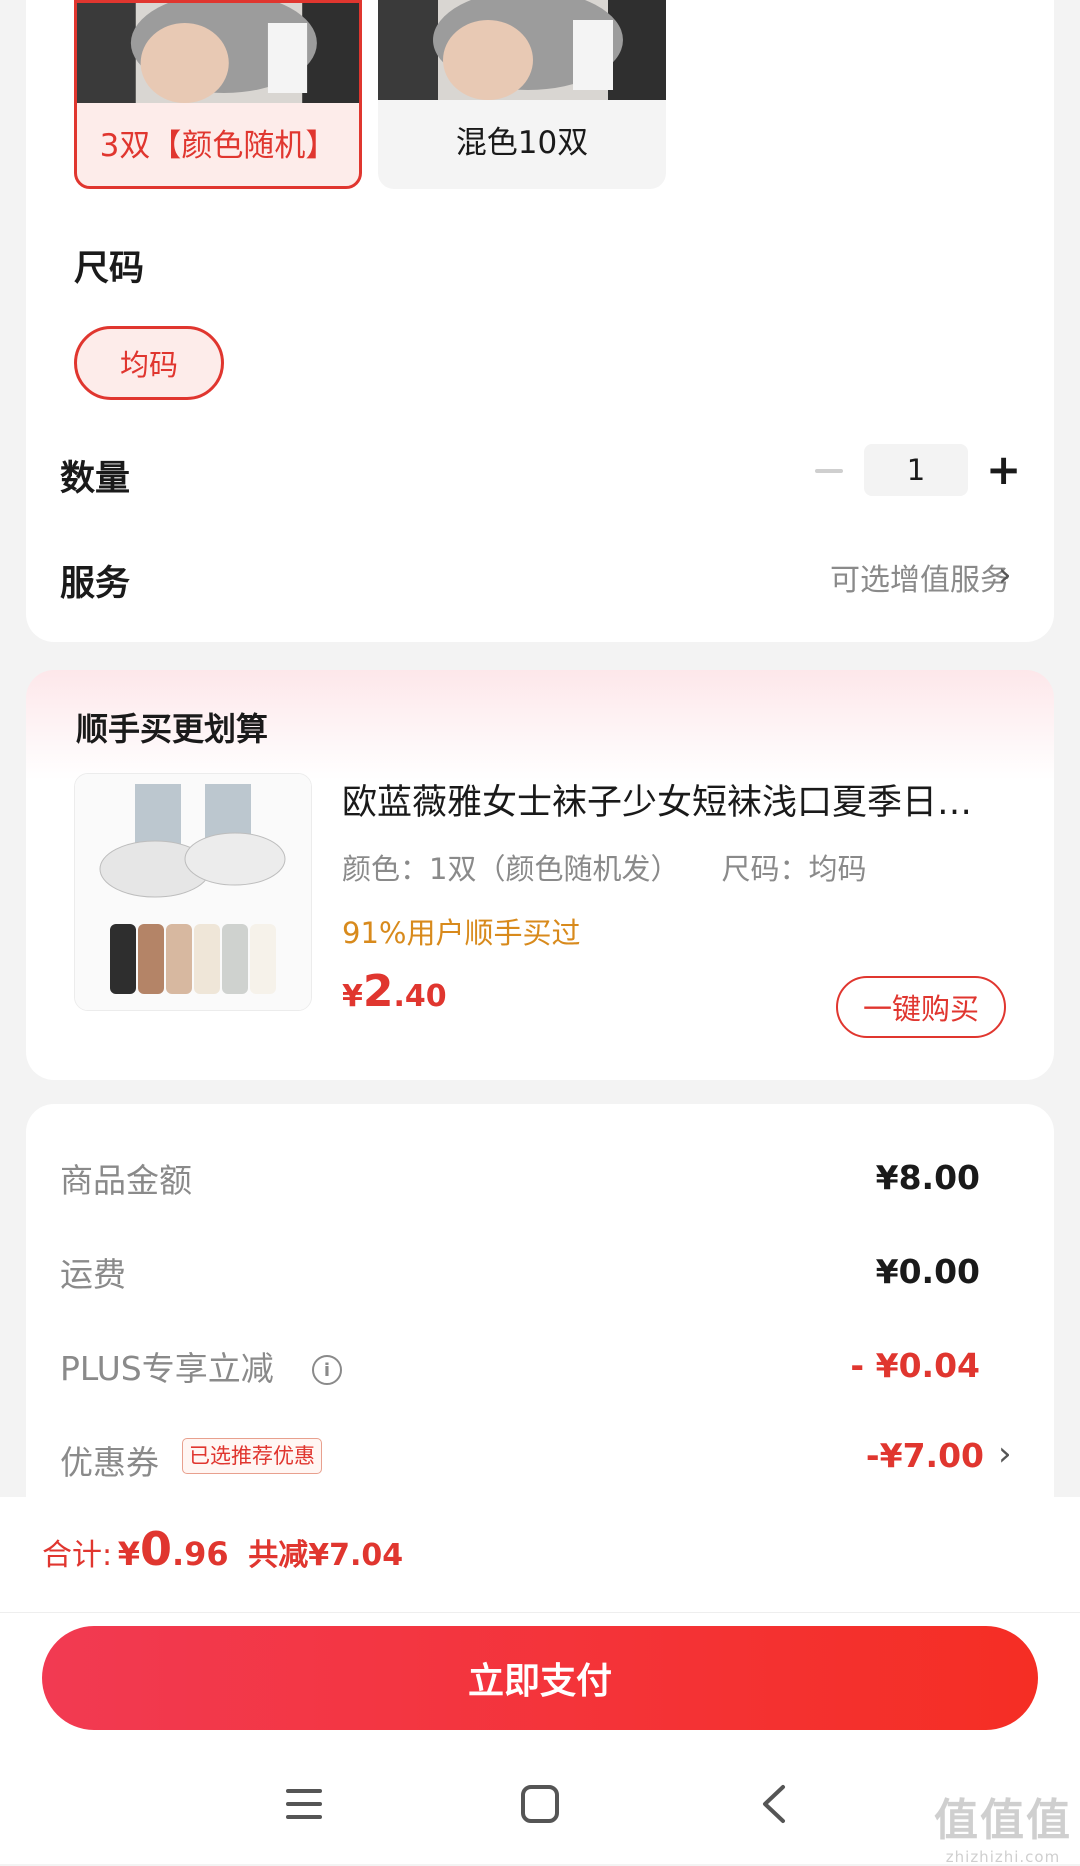 This screenshot has height=1866, width=1080. I want to click on total-decimal: .96, so click(200, 1554).